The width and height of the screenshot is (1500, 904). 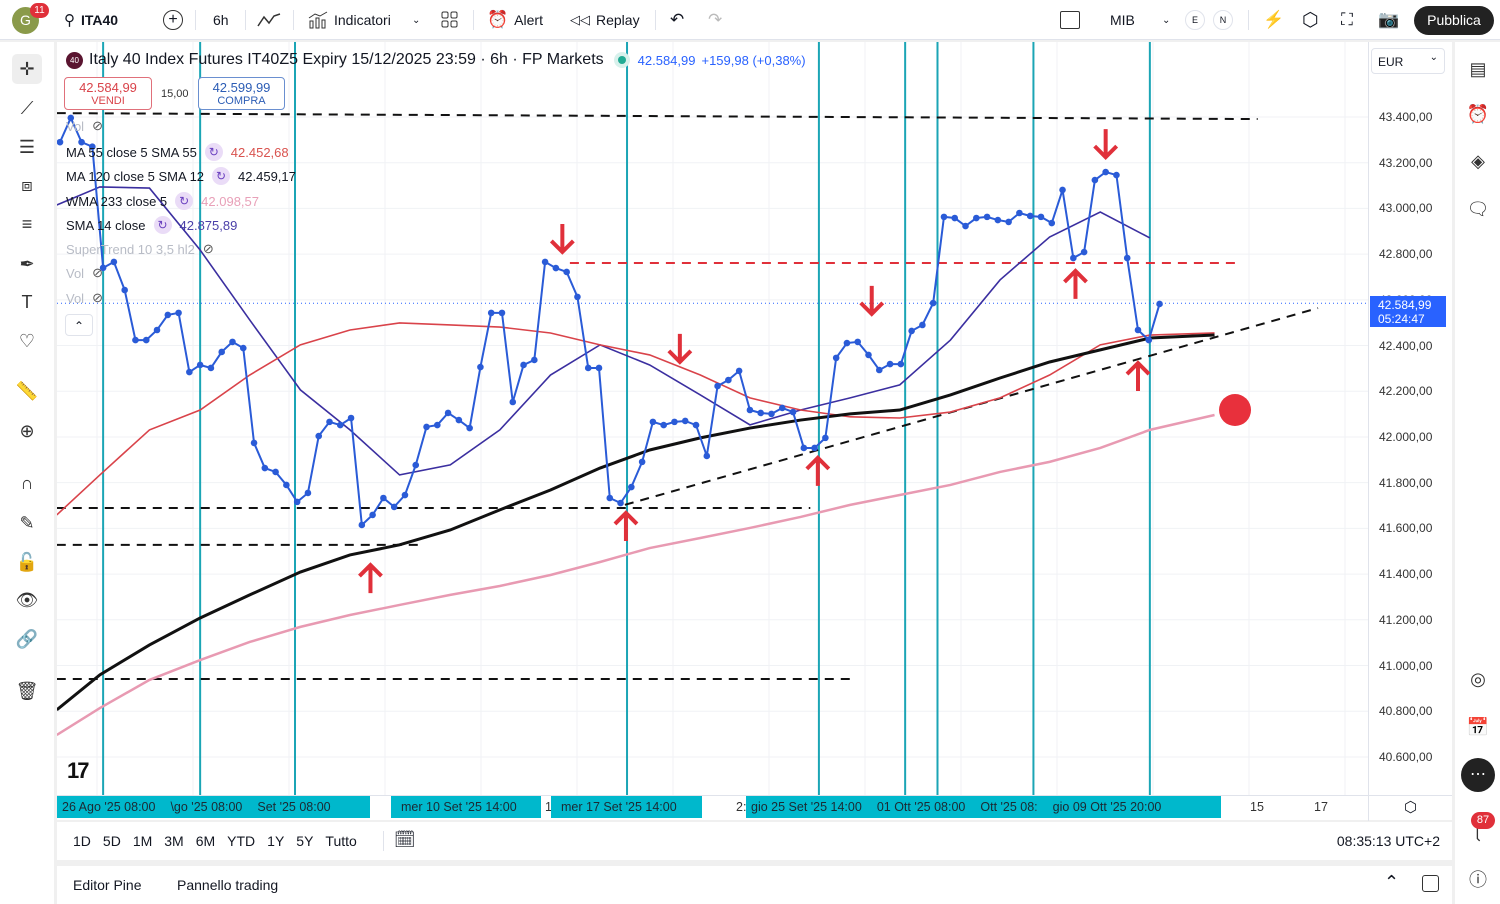 I want to click on fullscreen-button: ⛶, so click(x=1347, y=20).